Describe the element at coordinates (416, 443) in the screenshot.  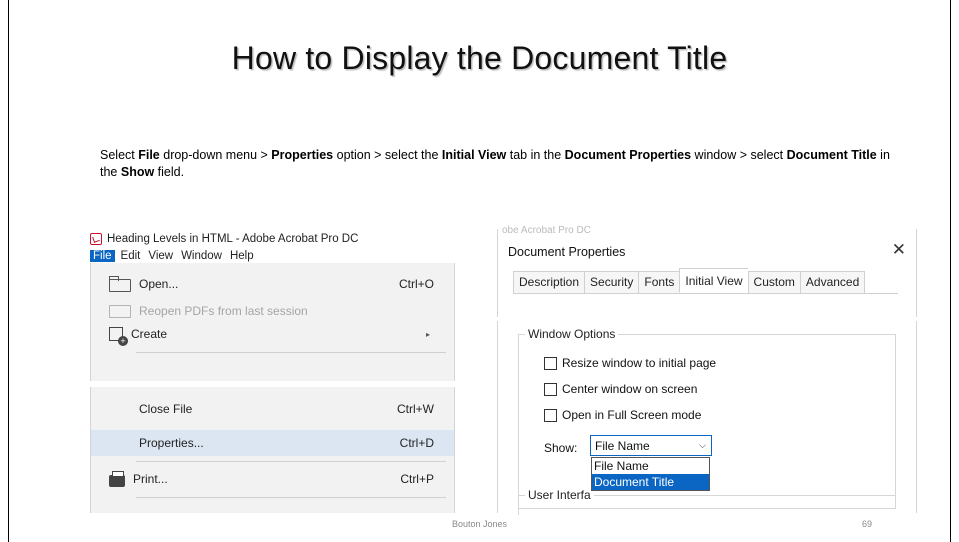
I see `menu-item-properties-shortcut: Ctrl+D` at that location.